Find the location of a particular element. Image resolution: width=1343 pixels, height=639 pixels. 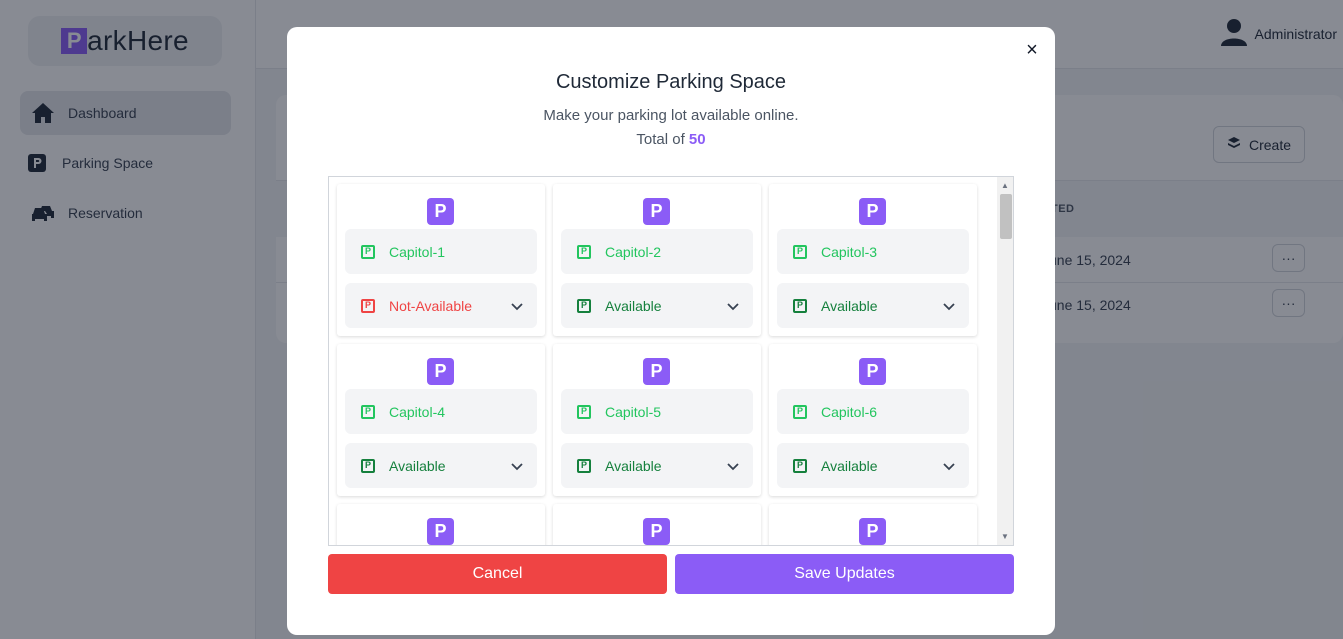

space-name-field: P Capitol-6 is located at coordinates (873, 411).